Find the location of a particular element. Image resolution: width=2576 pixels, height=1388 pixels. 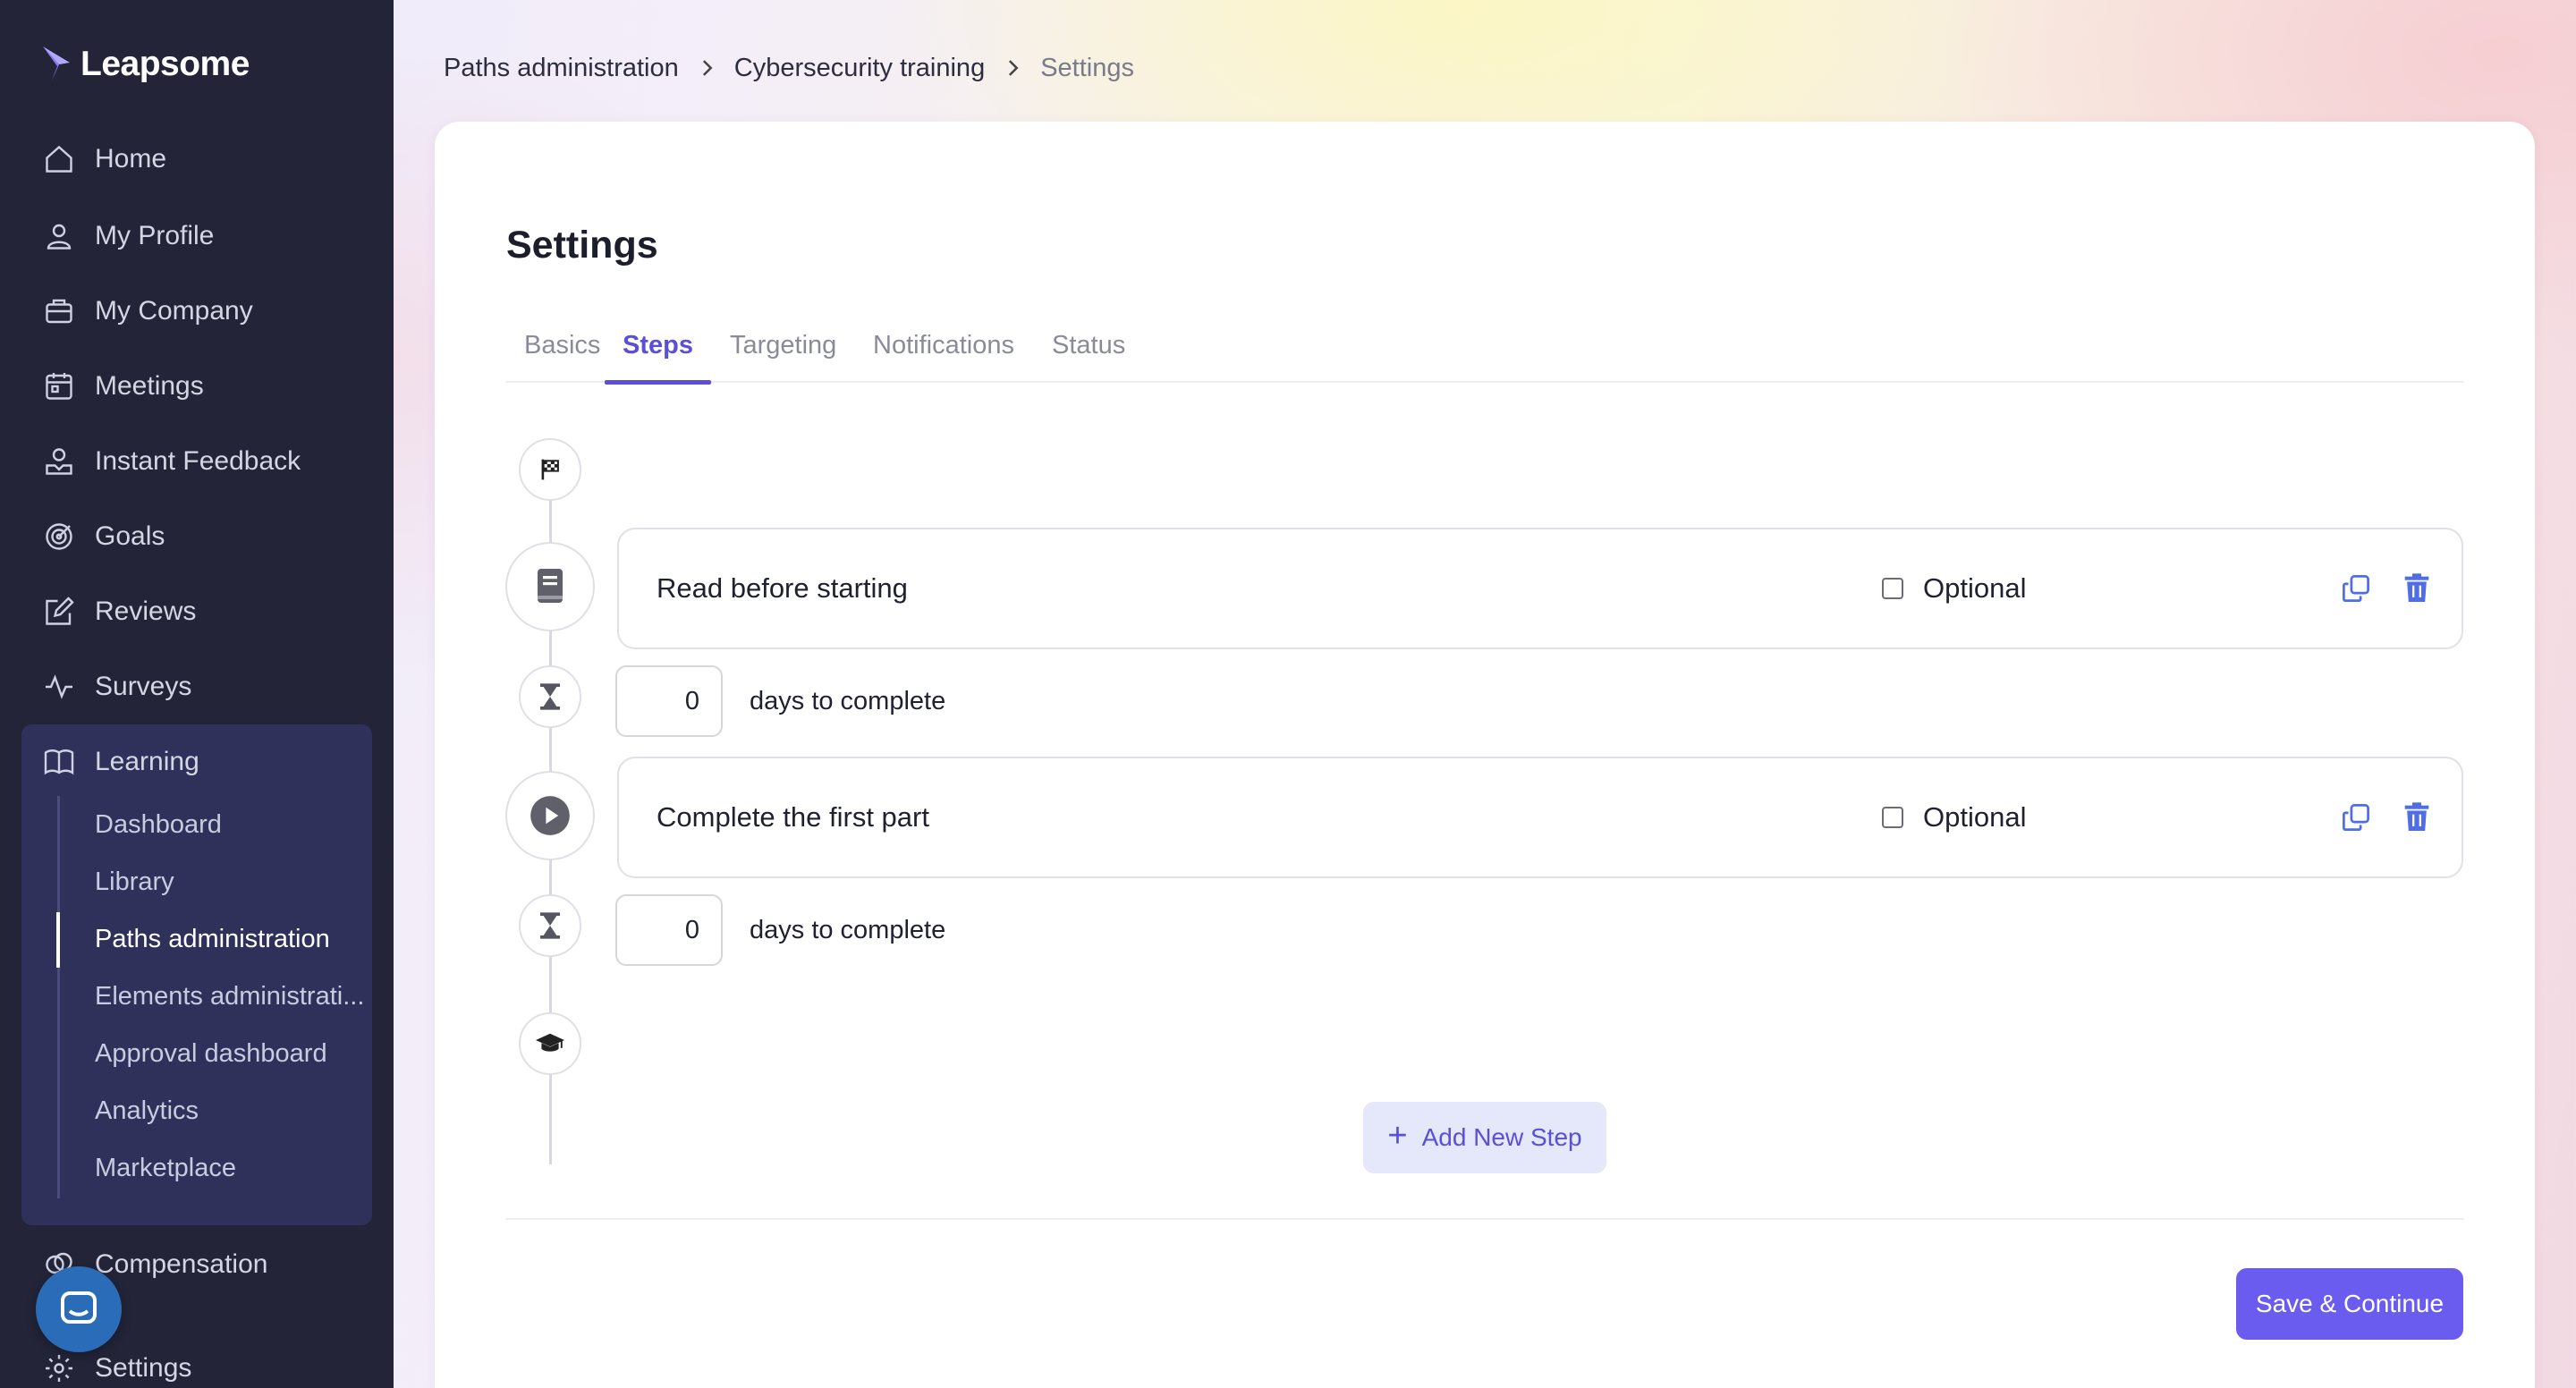

user-icon is located at coordinates (59, 237).